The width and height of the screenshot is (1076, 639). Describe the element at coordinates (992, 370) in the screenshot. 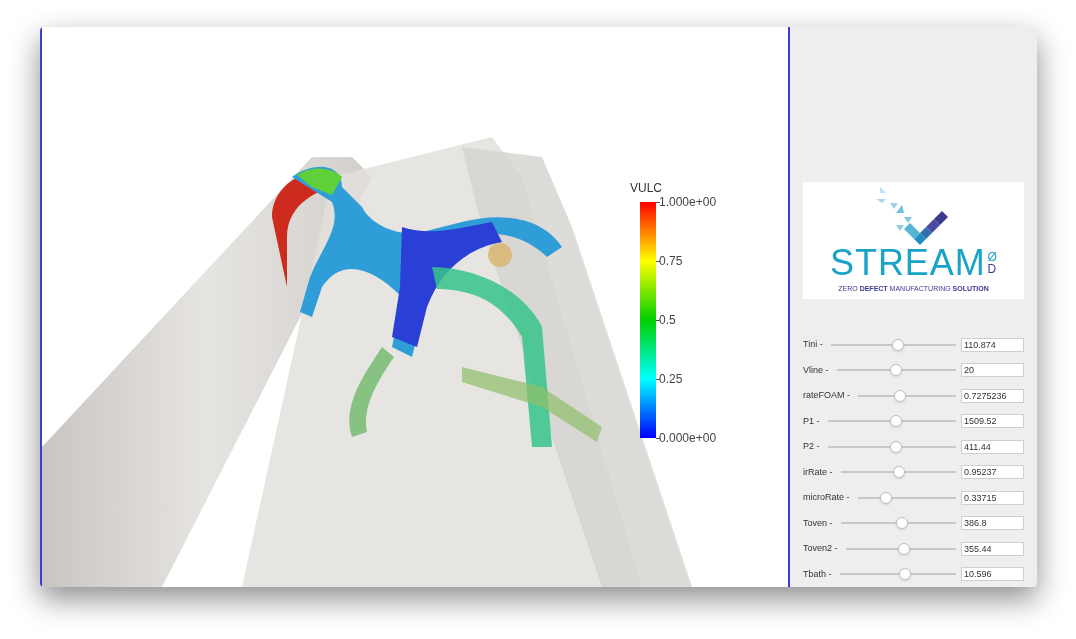

I see `parameter-value-field: 20` at that location.